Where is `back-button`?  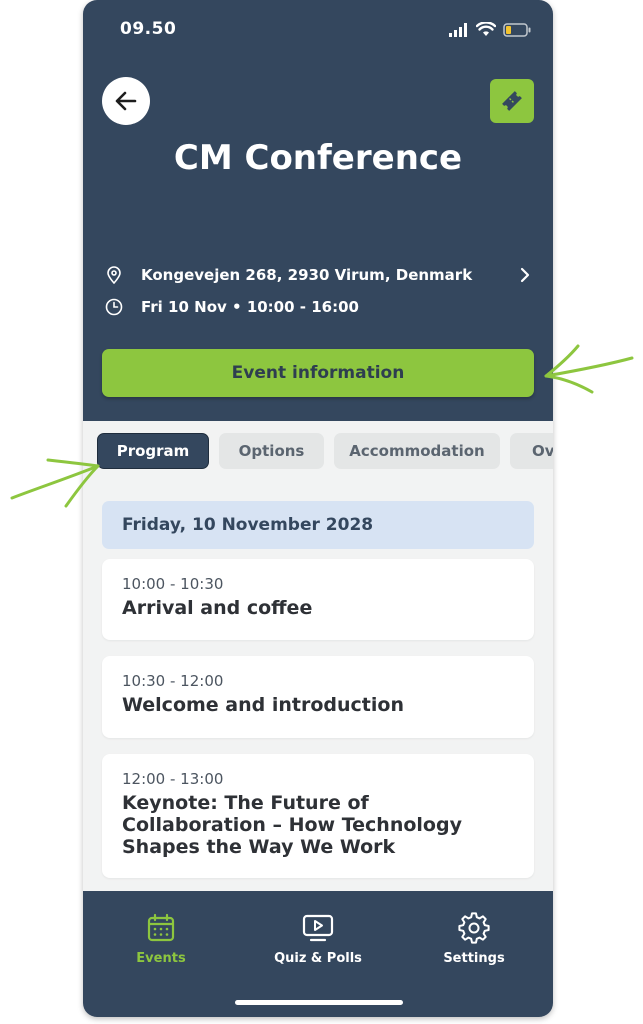 back-button is located at coordinates (126, 101).